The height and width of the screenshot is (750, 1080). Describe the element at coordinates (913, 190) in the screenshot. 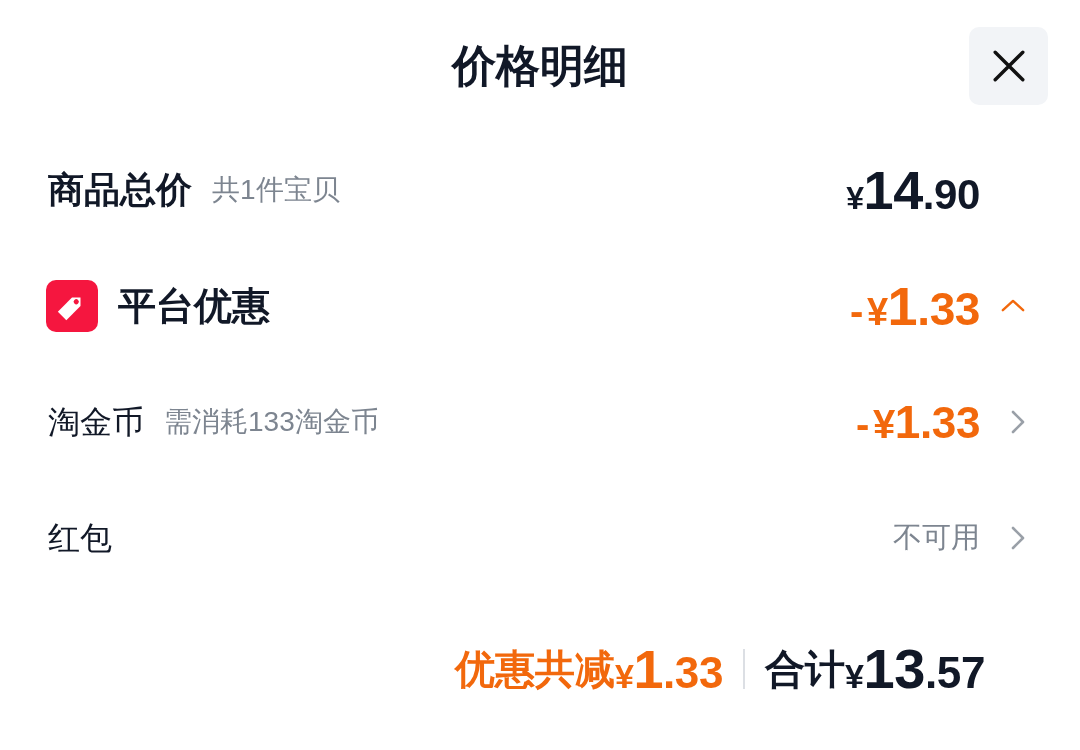

I see `amount-text: ¥14.90` at that location.